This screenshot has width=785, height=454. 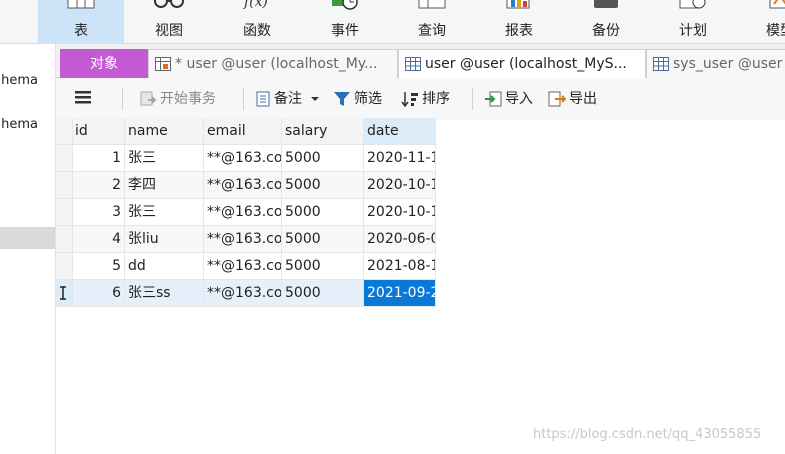 I want to click on cell-id: 6, so click(x=99, y=293).